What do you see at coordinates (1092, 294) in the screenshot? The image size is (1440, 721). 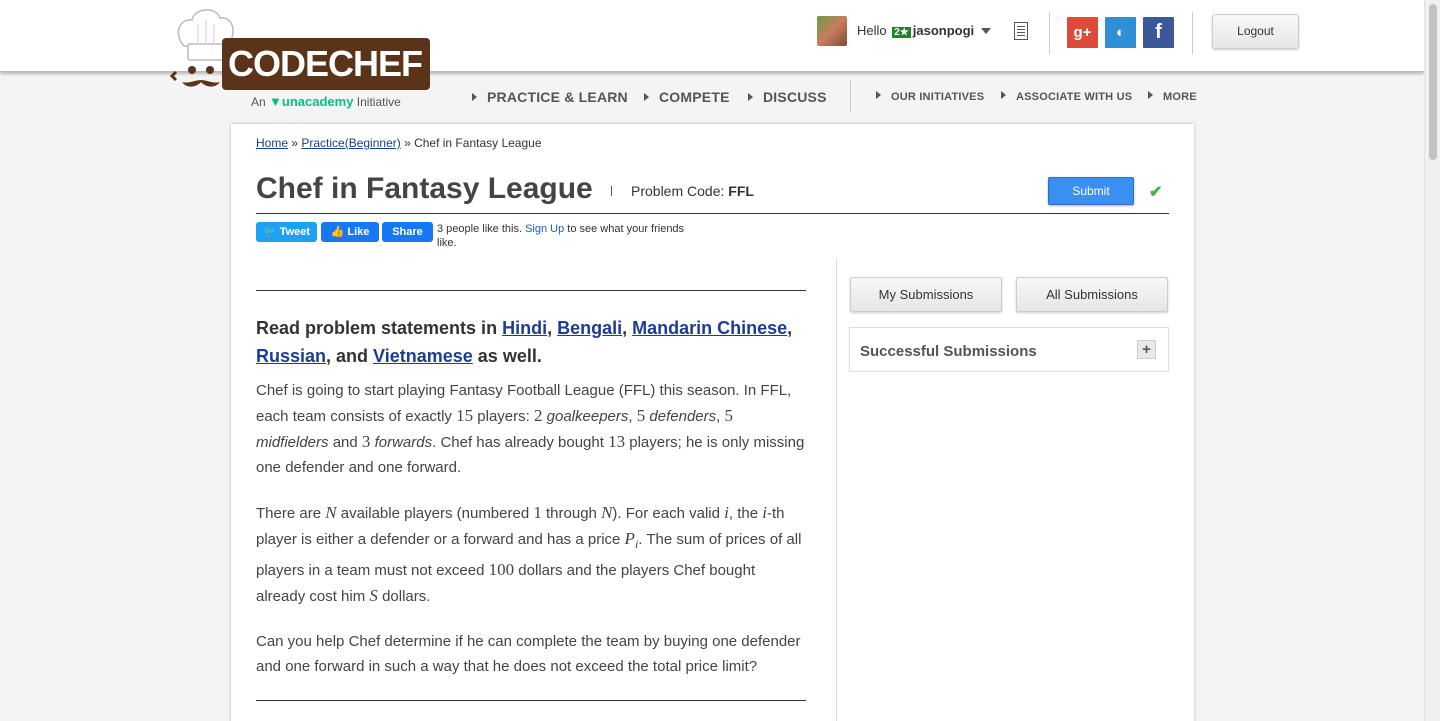 I see `all-submissions-button: All Submissions` at bounding box center [1092, 294].